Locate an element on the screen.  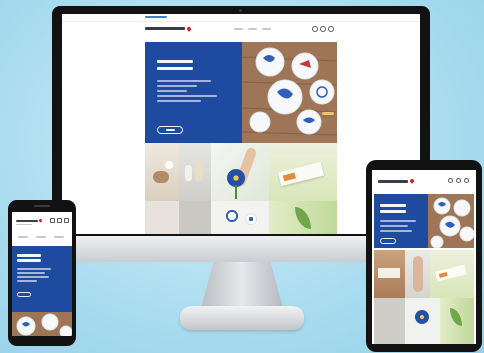
phone-screen is located at coordinates (42, 274).